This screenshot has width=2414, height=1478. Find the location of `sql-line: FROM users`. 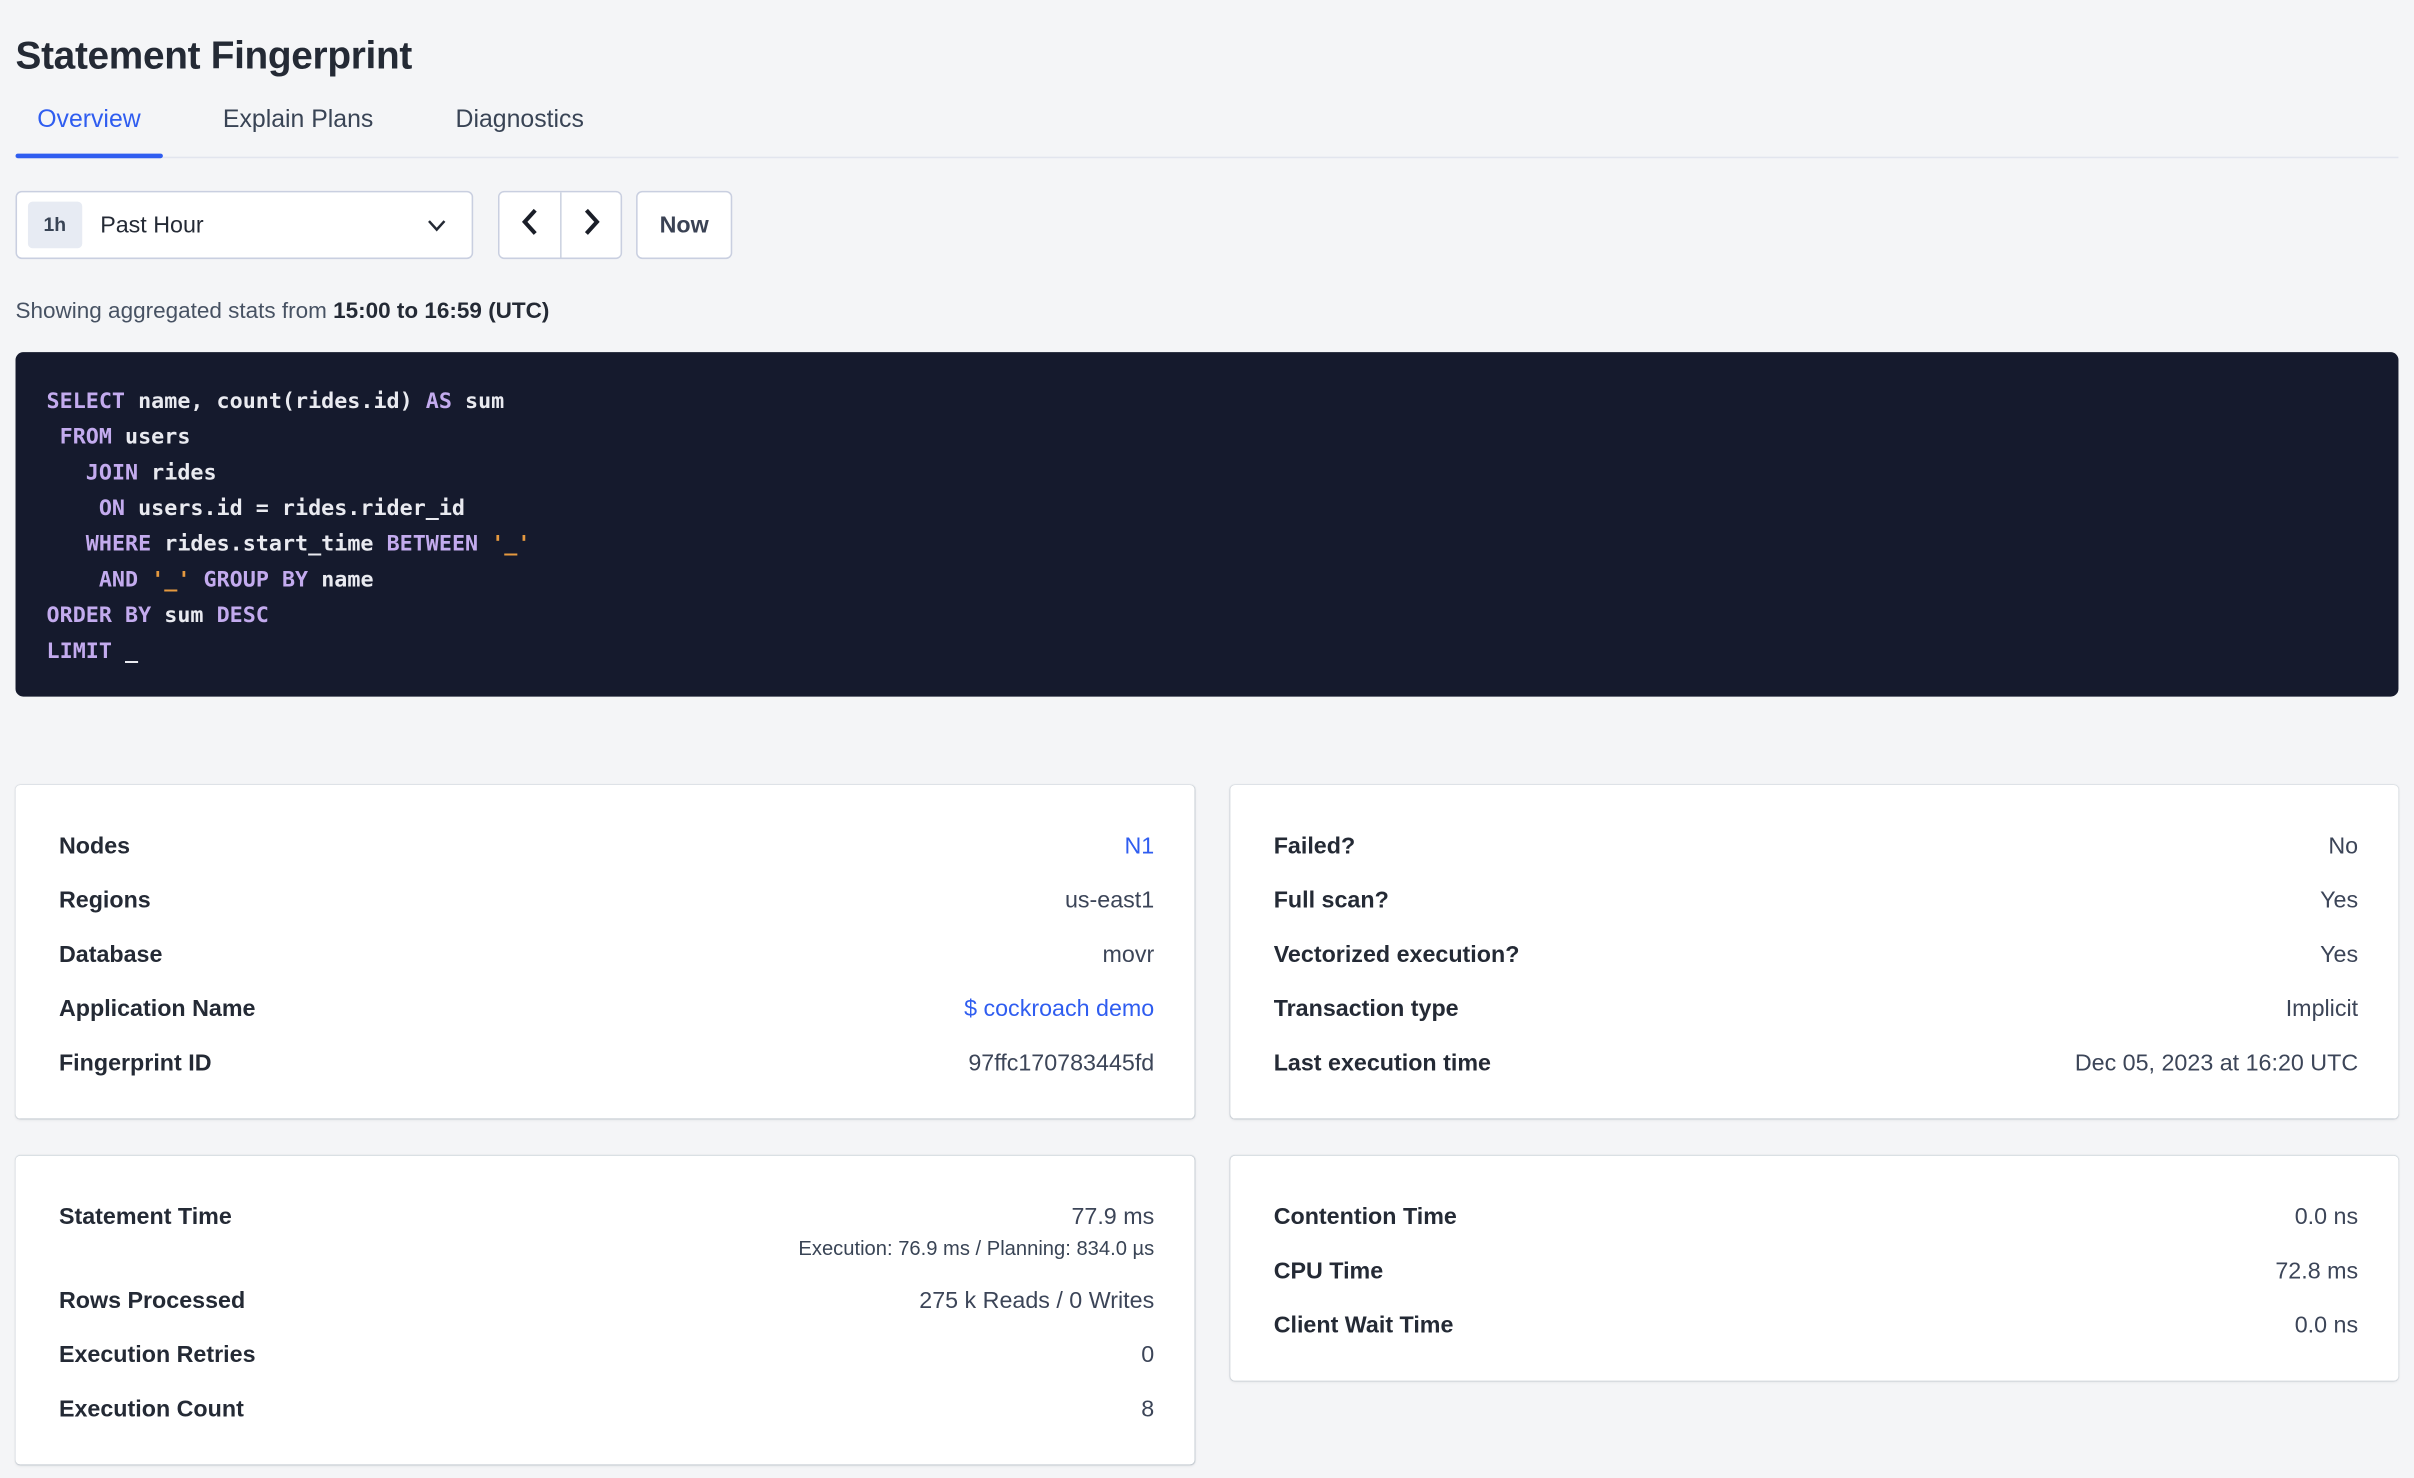

sql-line: FROM users is located at coordinates (125, 437).